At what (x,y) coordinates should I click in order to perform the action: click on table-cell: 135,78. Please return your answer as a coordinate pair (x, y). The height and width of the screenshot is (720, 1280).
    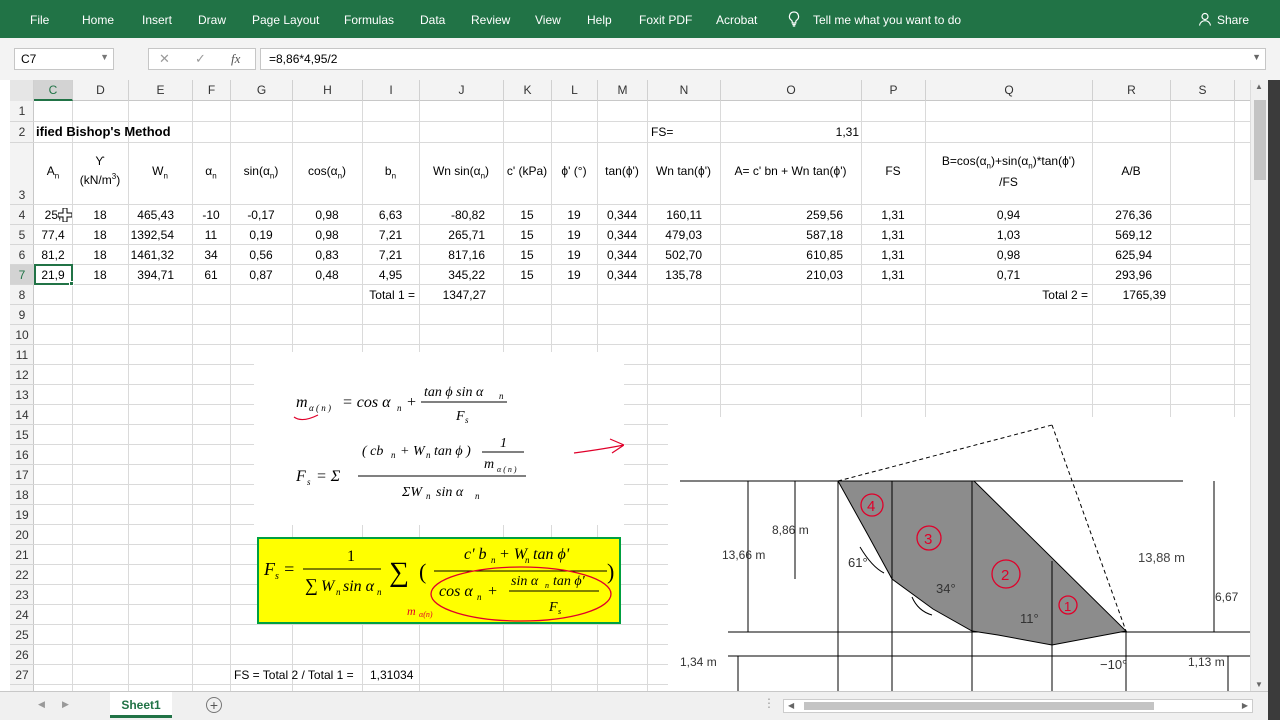
    Looking at the image, I should click on (683, 275).